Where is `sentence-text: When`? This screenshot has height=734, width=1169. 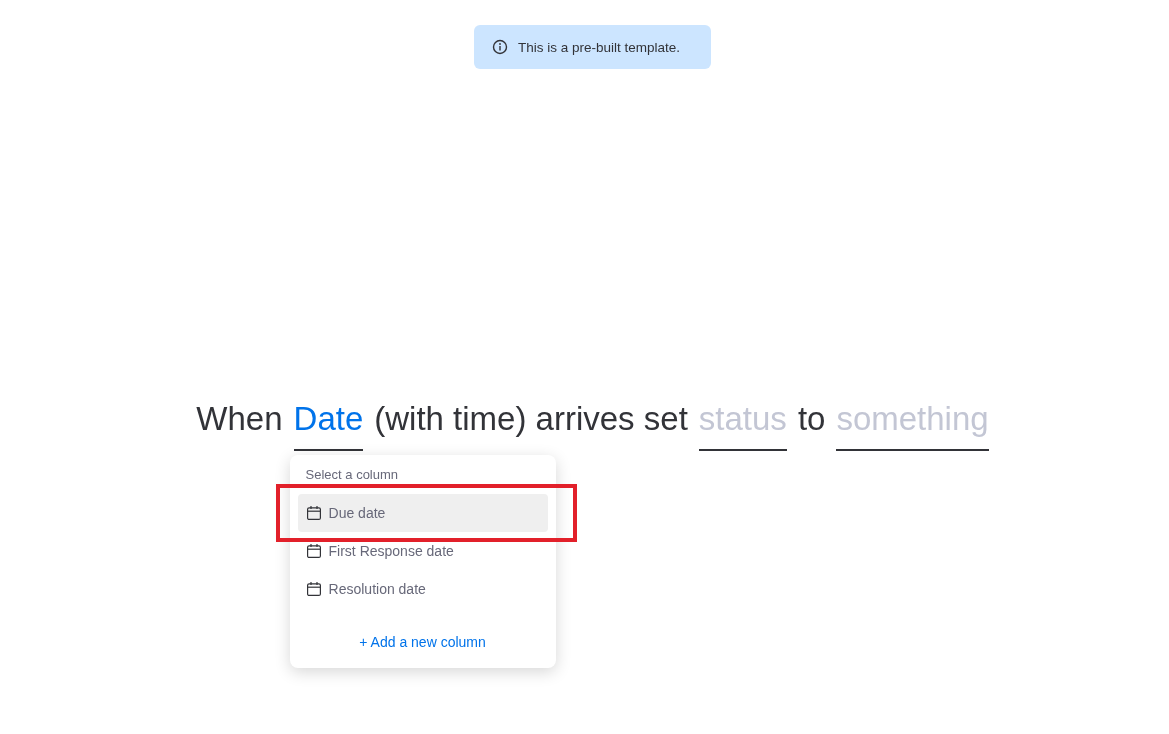 sentence-text: When is located at coordinates (239, 419).